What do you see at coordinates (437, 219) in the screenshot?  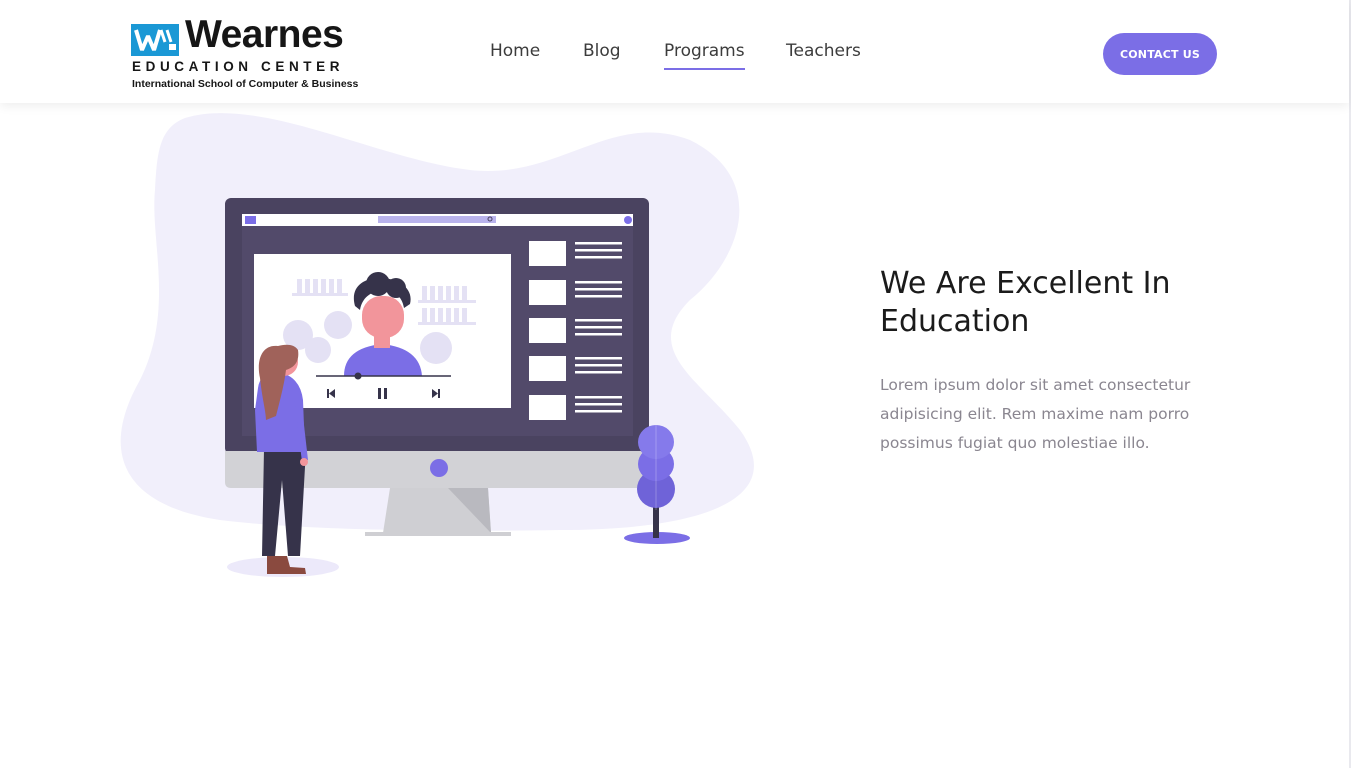 I see `browser-search-field` at bounding box center [437, 219].